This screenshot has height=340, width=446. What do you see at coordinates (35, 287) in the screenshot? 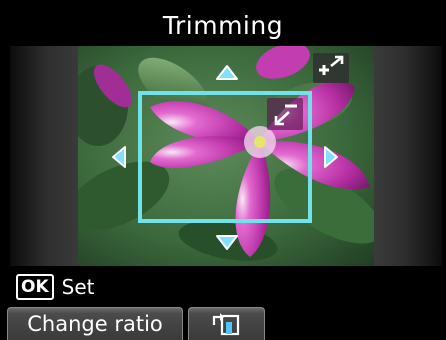
I see `ok-key-icon: OK` at bounding box center [35, 287].